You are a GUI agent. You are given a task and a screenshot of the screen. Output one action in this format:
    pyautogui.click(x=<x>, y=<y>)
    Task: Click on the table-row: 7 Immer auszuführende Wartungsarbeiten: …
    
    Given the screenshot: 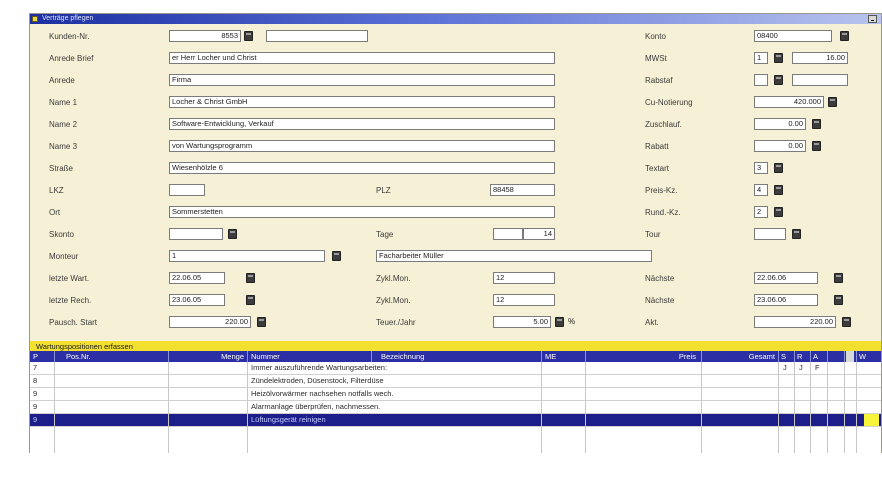 What is the action you would take?
    pyautogui.click(x=455, y=368)
    